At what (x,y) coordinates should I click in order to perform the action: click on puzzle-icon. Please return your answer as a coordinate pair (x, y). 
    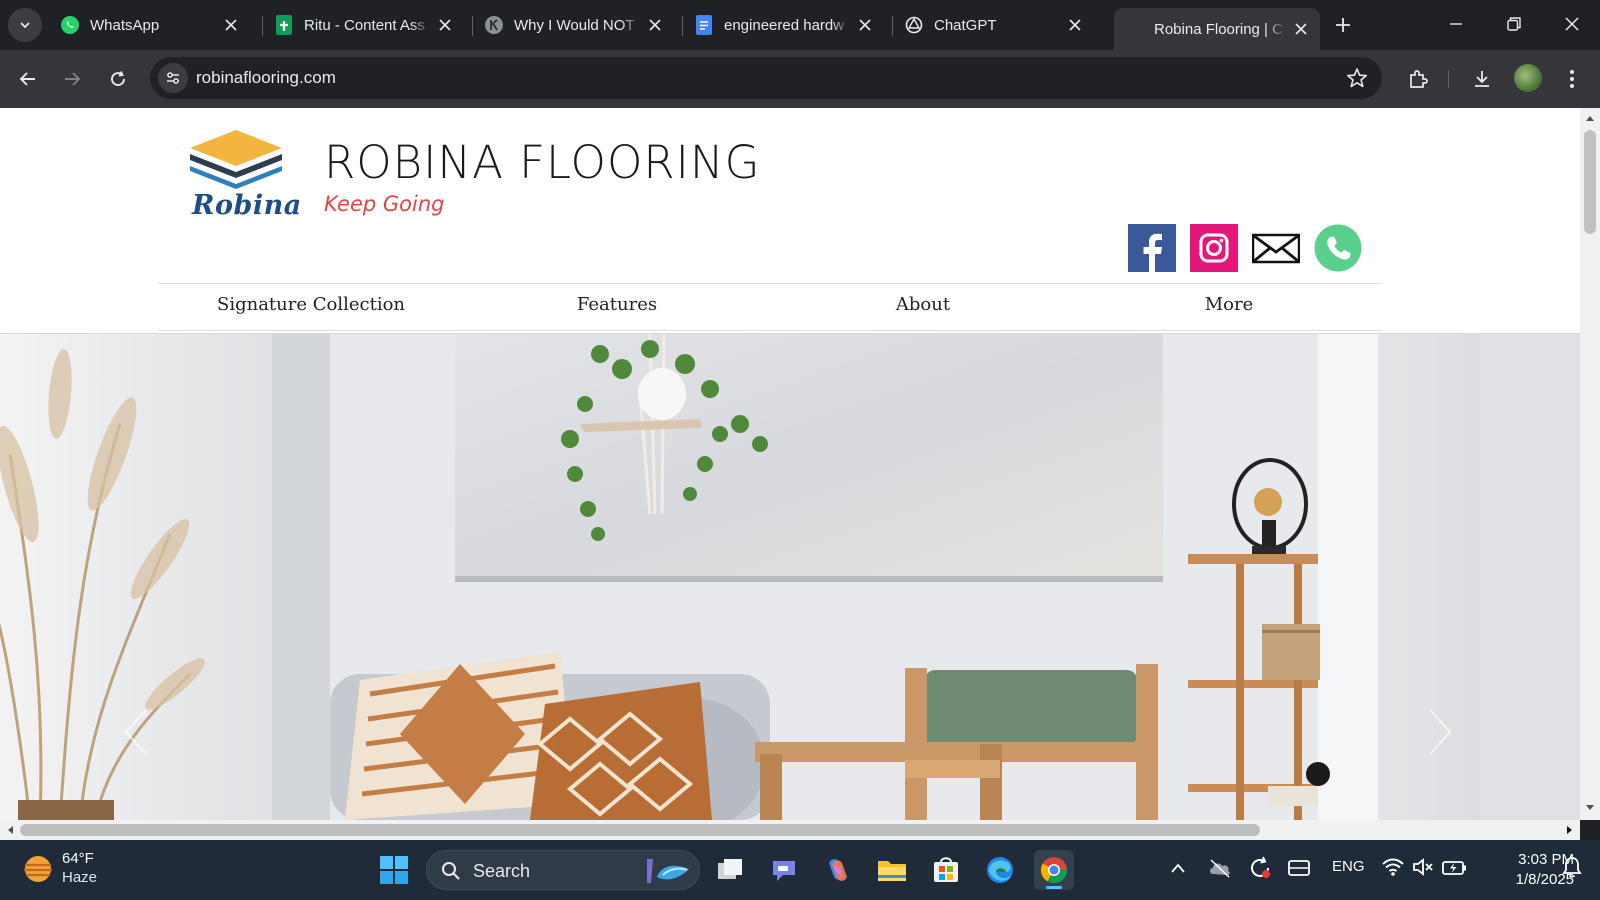
    Looking at the image, I should click on (1419, 79).